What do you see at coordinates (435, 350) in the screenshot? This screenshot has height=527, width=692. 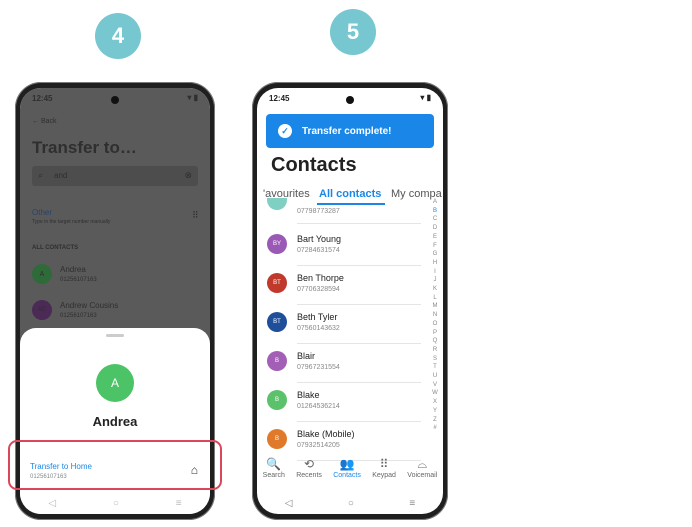 I see `alphabet-letter: R` at bounding box center [435, 350].